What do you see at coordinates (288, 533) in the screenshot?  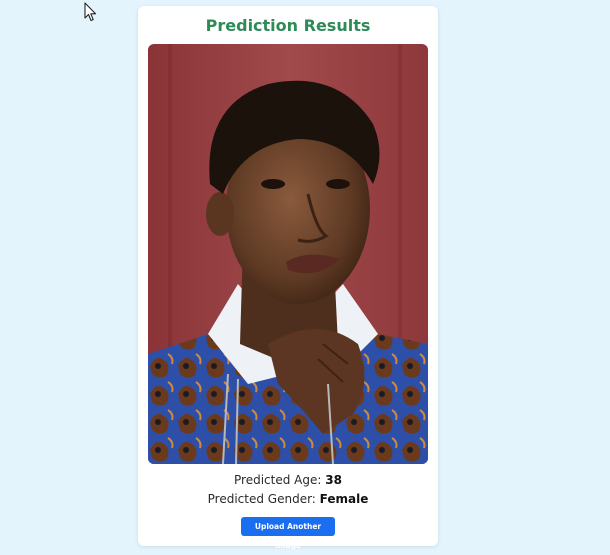 I see `upload-another-image-button: Upload Another Image` at bounding box center [288, 533].